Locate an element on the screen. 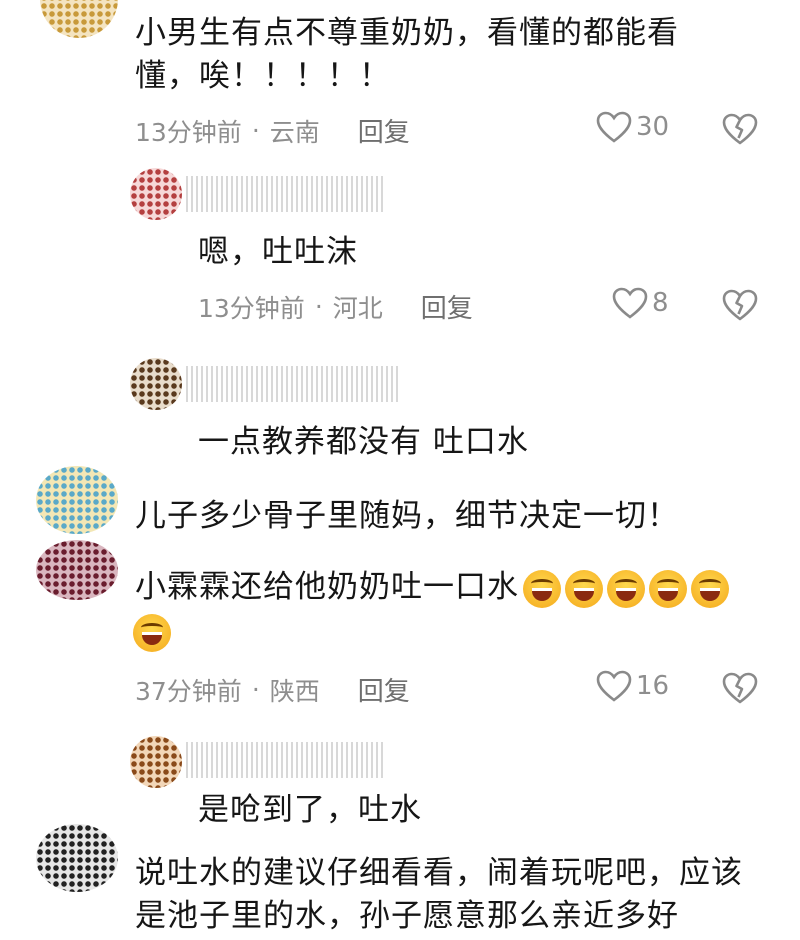  like-button: 8 is located at coordinates (640, 303).